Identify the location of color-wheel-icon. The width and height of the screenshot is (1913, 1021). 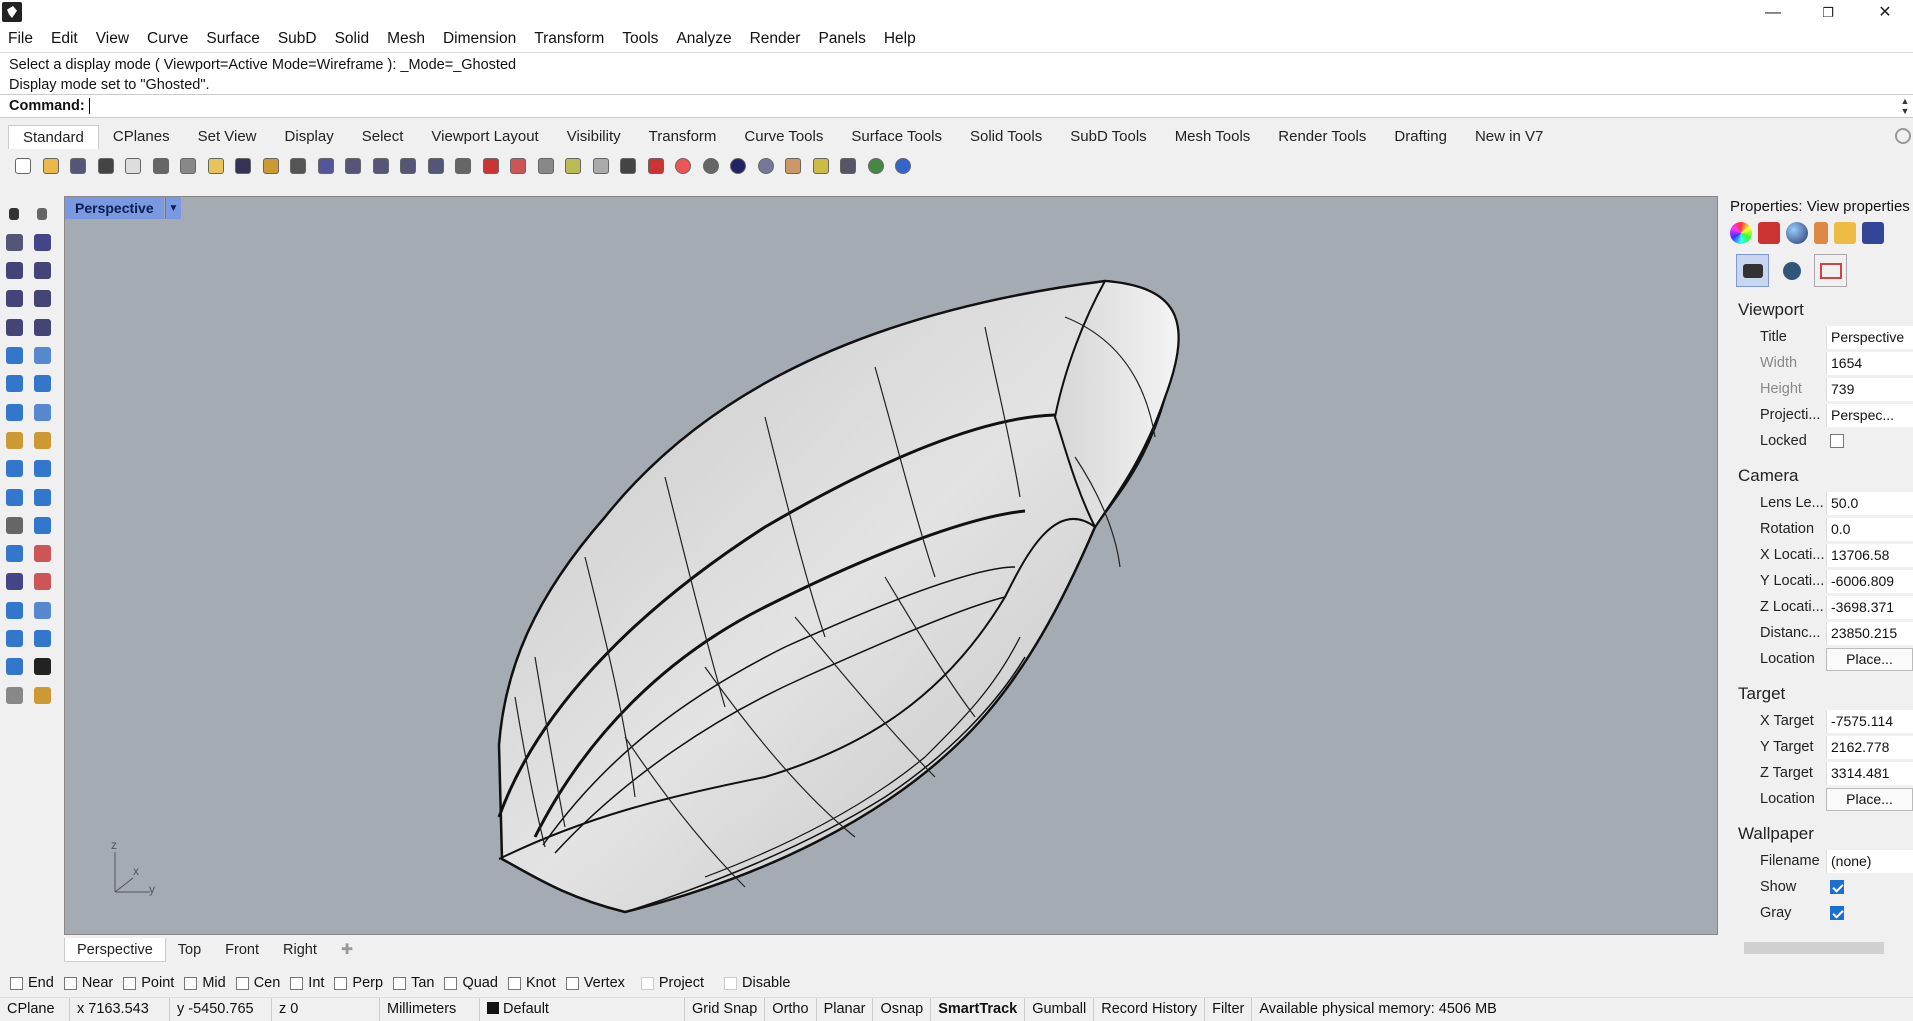
(683, 166).